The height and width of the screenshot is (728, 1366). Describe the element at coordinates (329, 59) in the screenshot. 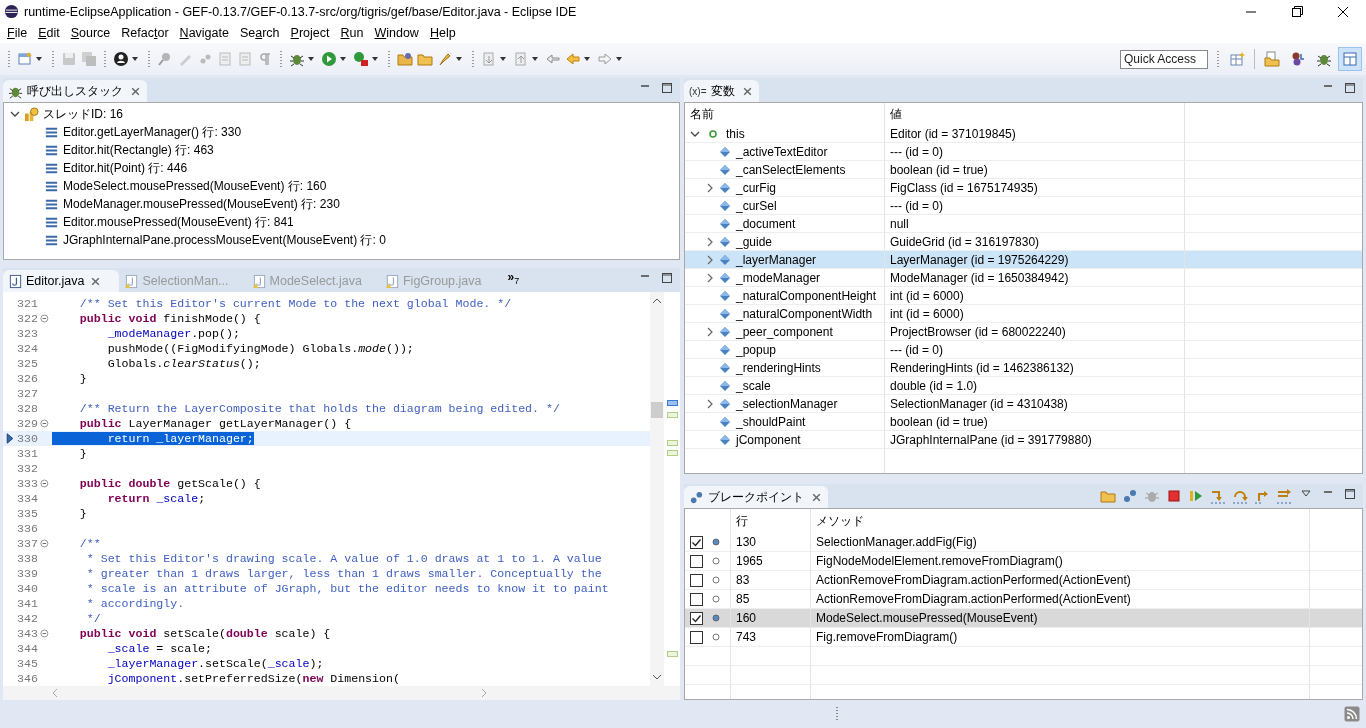

I see `run-icon` at that location.